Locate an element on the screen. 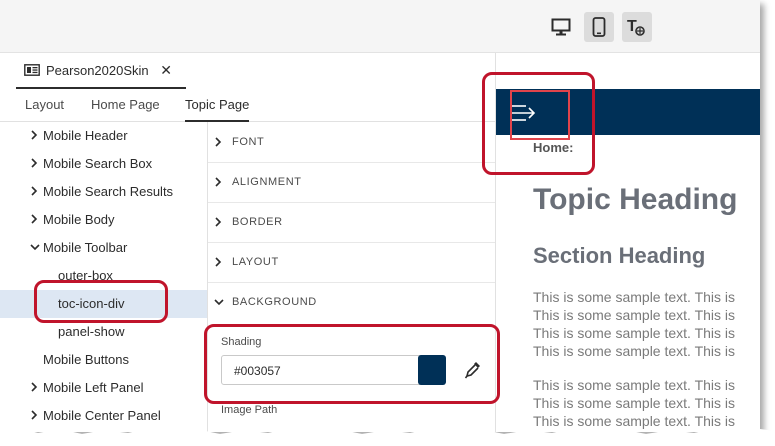  tree-item-label: Mobile Buttons is located at coordinates (86, 359).